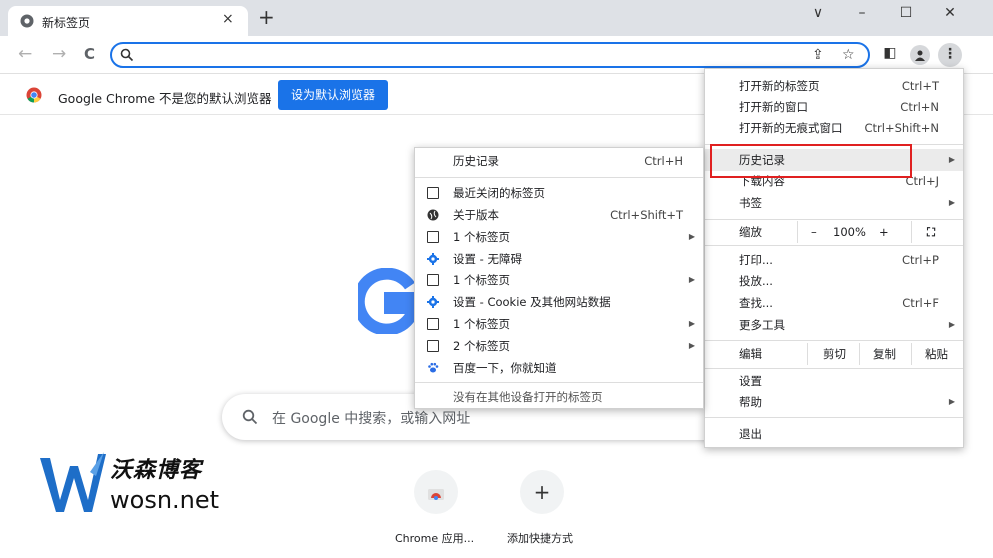  Describe the element at coordinates (884, 354) in the screenshot. I see `copy-button: 复制` at that location.